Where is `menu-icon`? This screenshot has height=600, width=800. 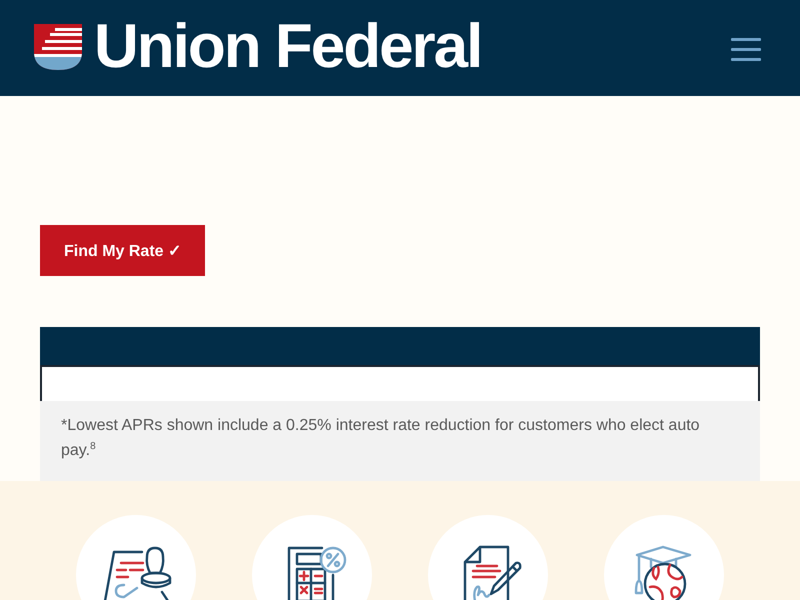
menu-icon is located at coordinates (746, 49).